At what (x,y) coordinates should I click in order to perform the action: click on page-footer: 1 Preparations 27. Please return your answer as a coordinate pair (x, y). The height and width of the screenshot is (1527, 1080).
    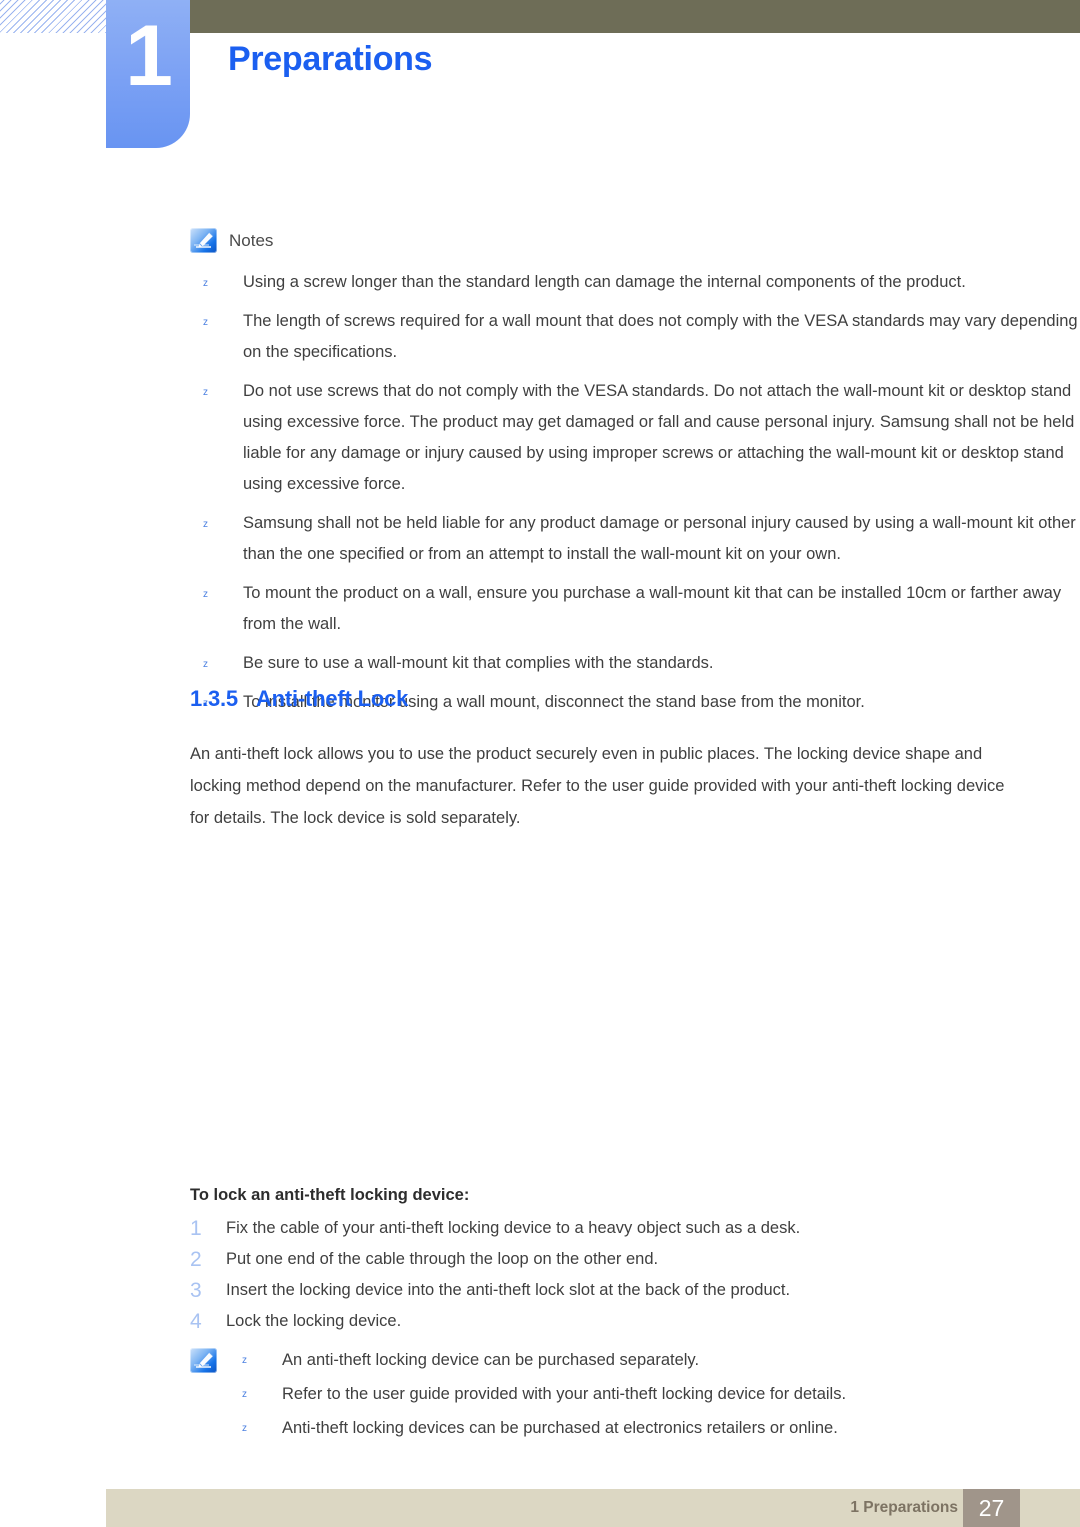
    Looking at the image, I should click on (593, 1508).